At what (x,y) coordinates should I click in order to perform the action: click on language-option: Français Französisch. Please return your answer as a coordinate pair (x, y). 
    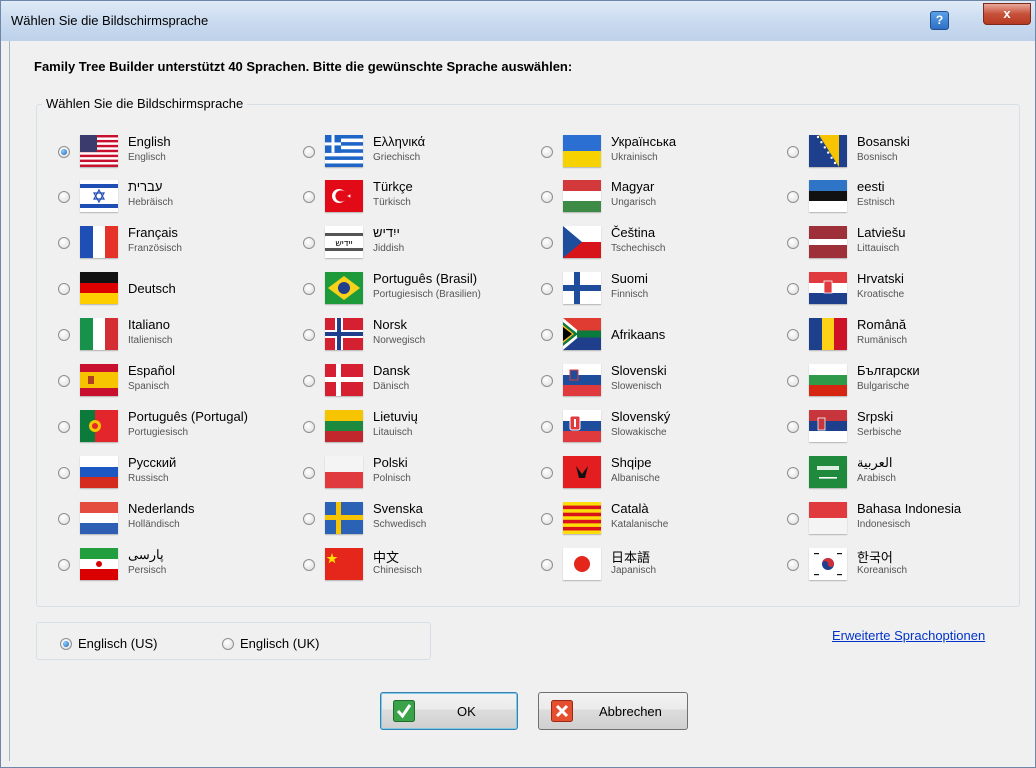
    Looking at the image, I should click on (173, 246).